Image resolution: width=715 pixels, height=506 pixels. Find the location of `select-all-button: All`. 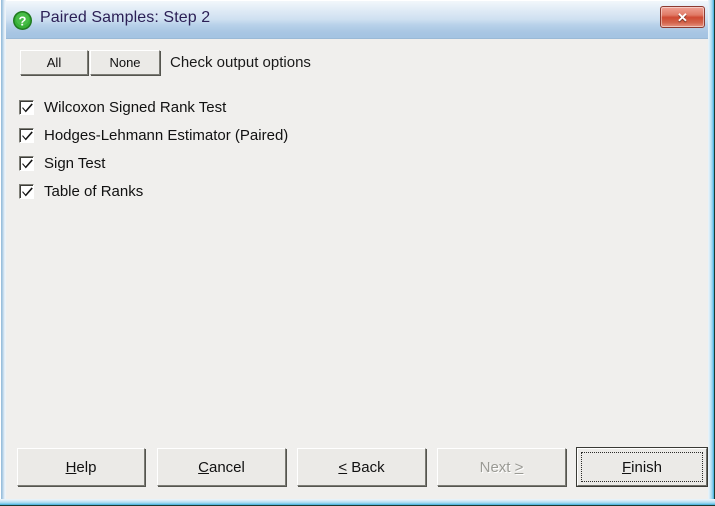

select-all-button: All is located at coordinates (54, 62).